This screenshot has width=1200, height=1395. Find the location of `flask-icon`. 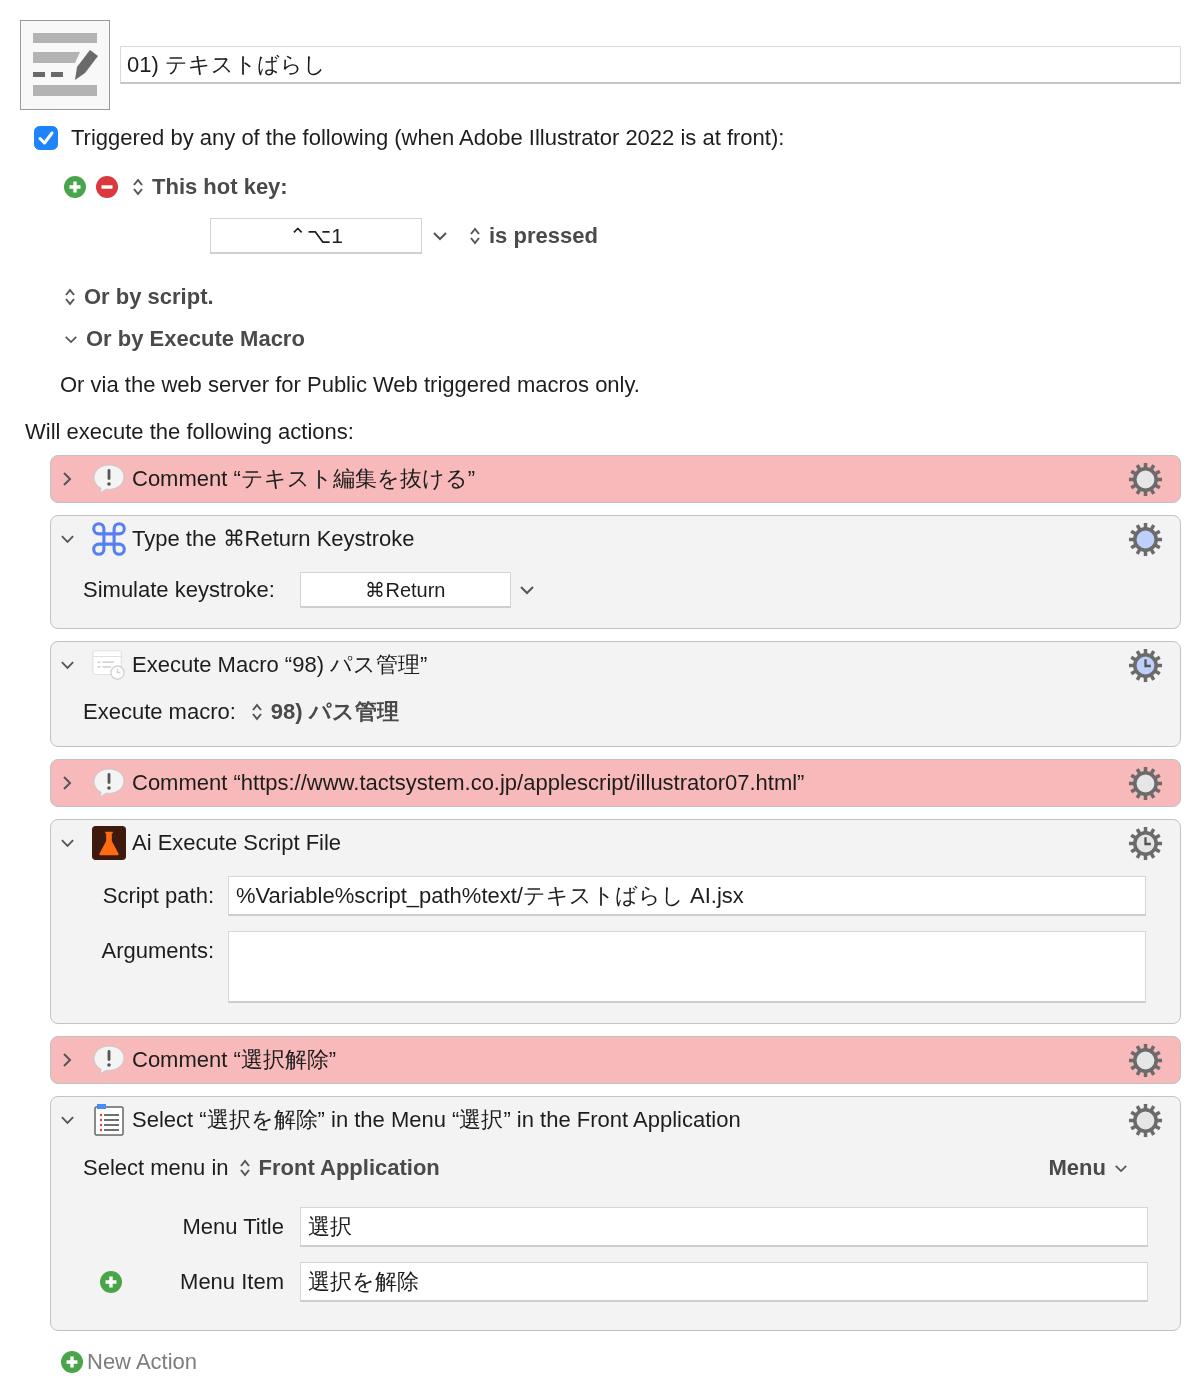

flask-icon is located at coordinates (109, 843).